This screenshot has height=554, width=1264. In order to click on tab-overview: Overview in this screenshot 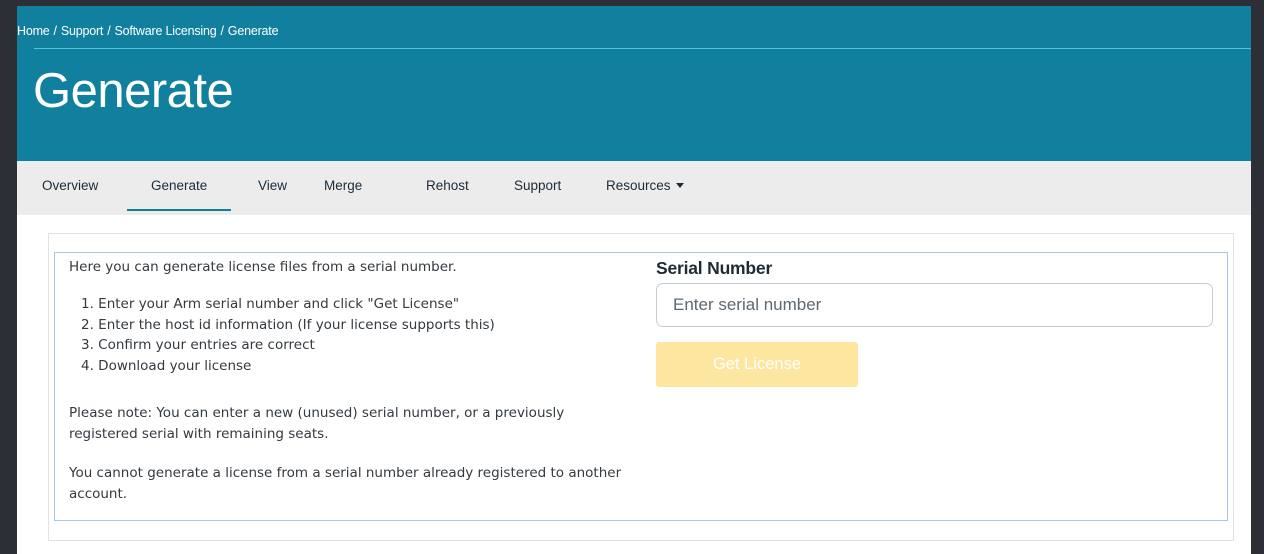, I will do `click(70, 188)`.